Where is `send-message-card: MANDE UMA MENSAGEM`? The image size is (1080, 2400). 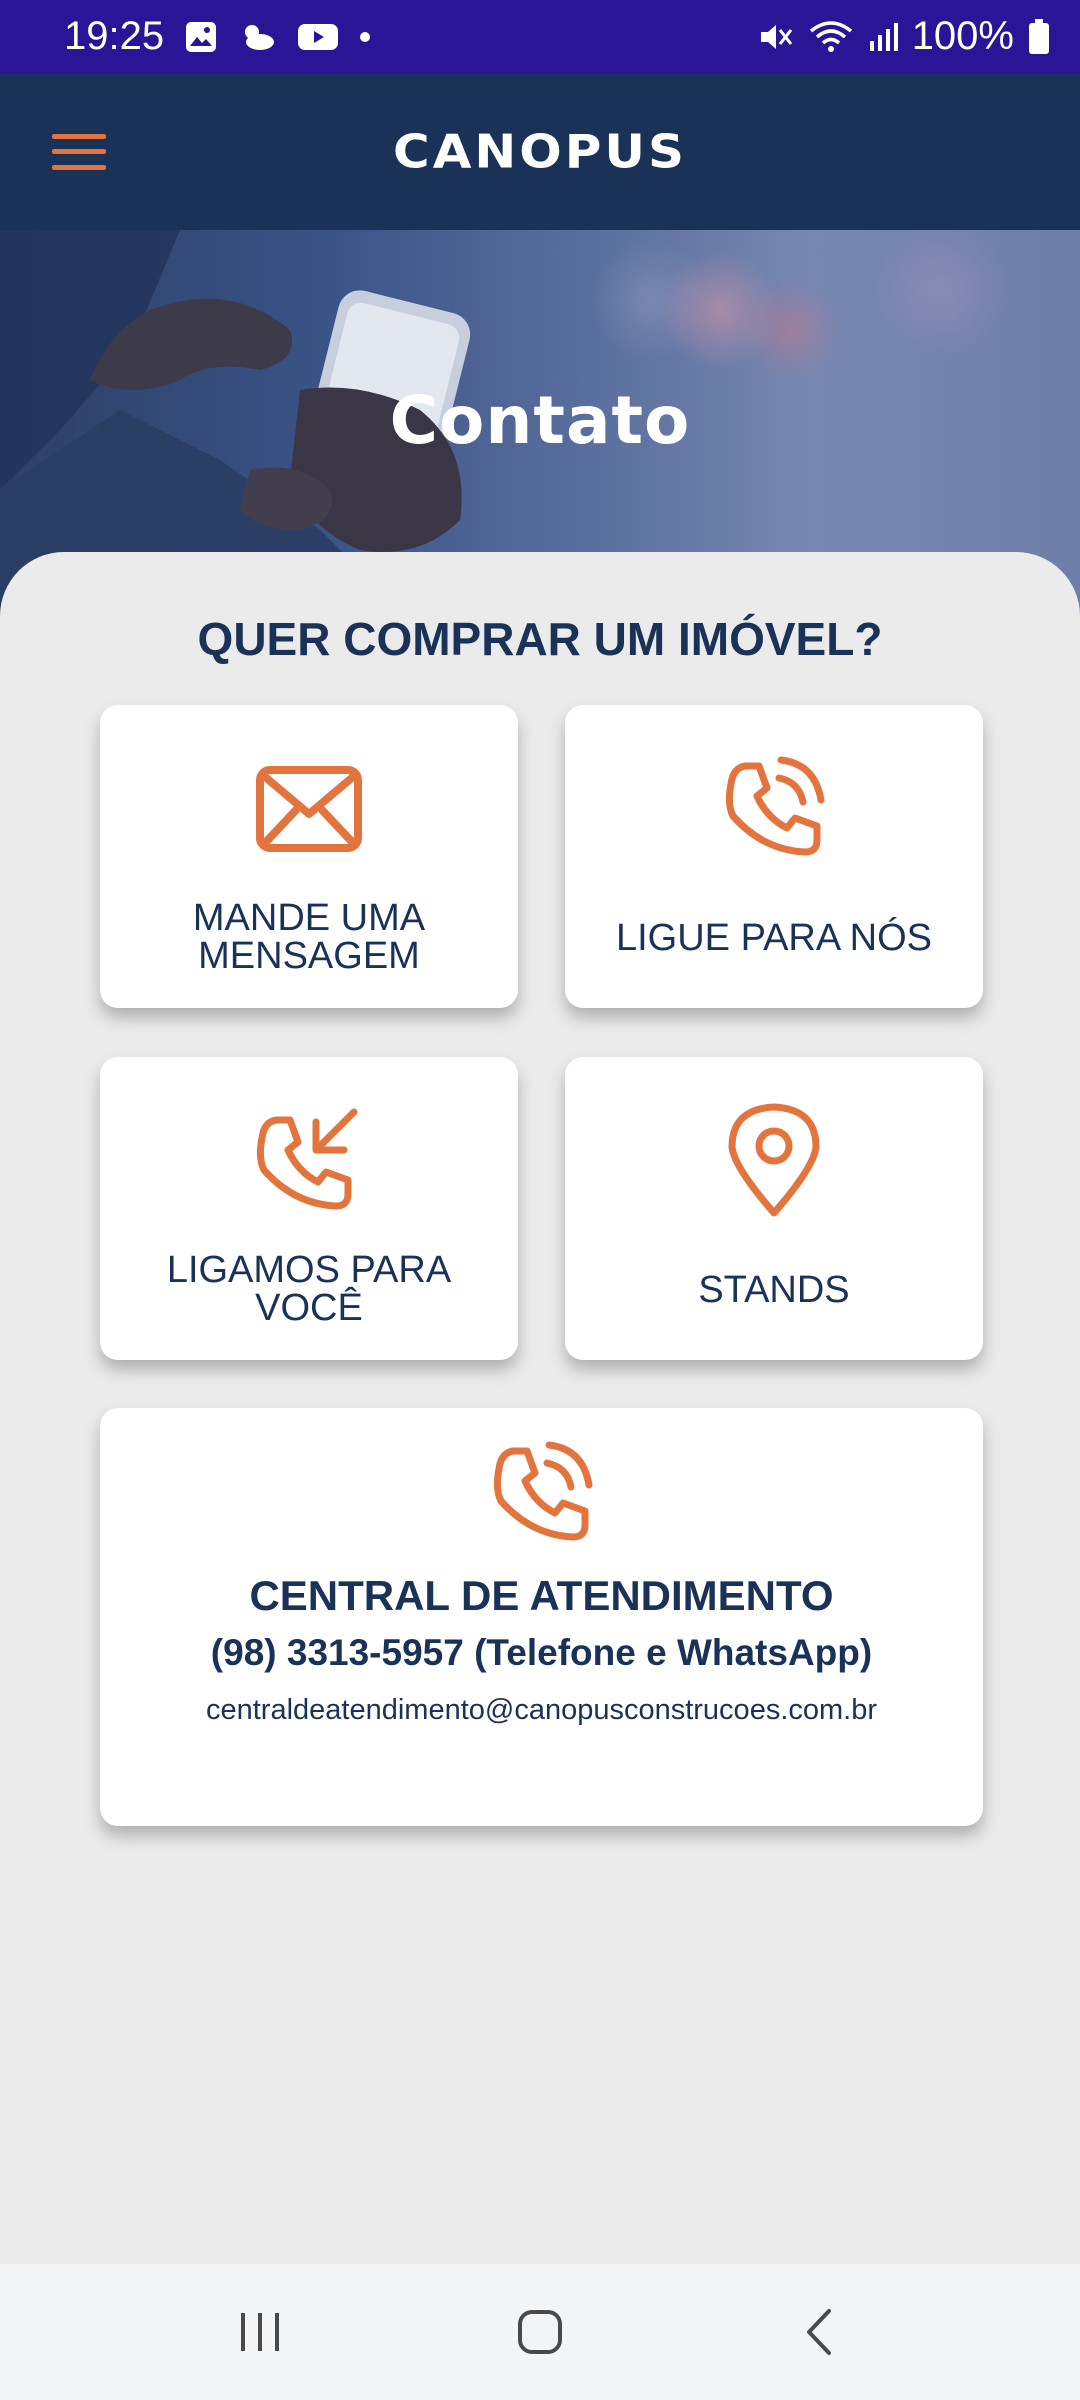
send-message-card: MANDE UMA MENSAGEM is located at coordinates (309, 856).